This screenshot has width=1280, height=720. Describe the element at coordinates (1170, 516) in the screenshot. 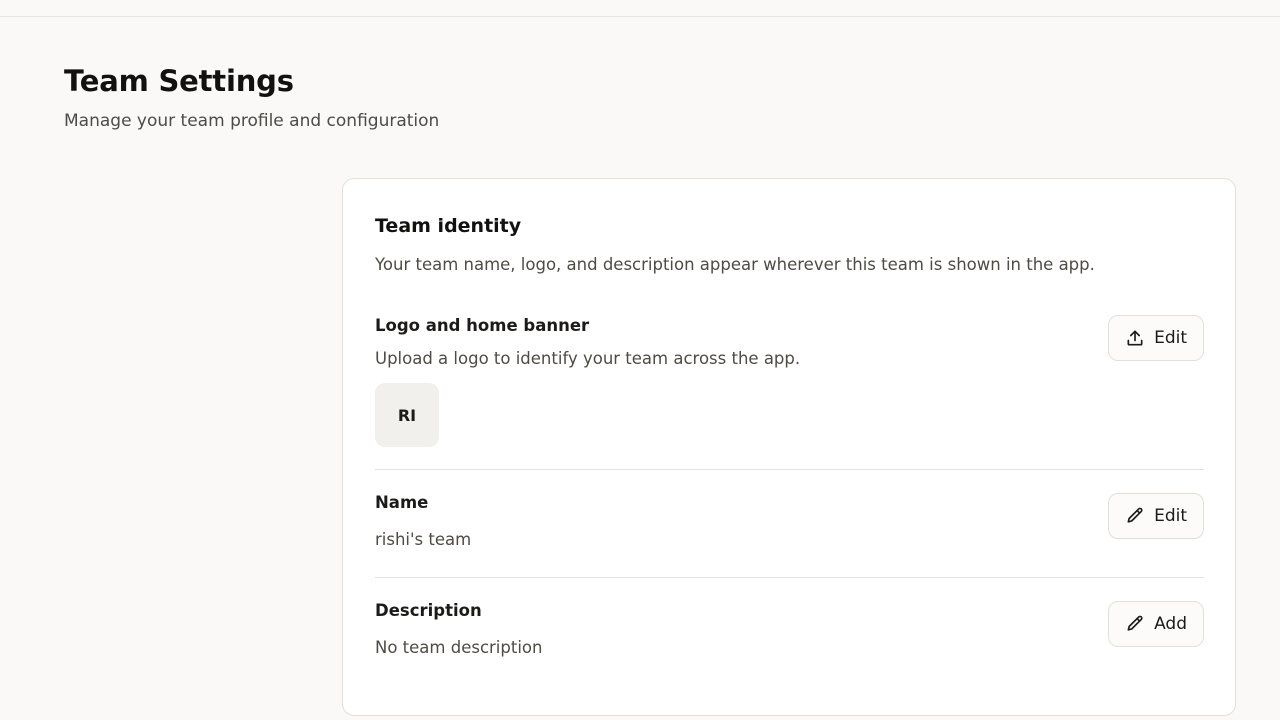

I see `edit-name-button-label: Edit` at that location.